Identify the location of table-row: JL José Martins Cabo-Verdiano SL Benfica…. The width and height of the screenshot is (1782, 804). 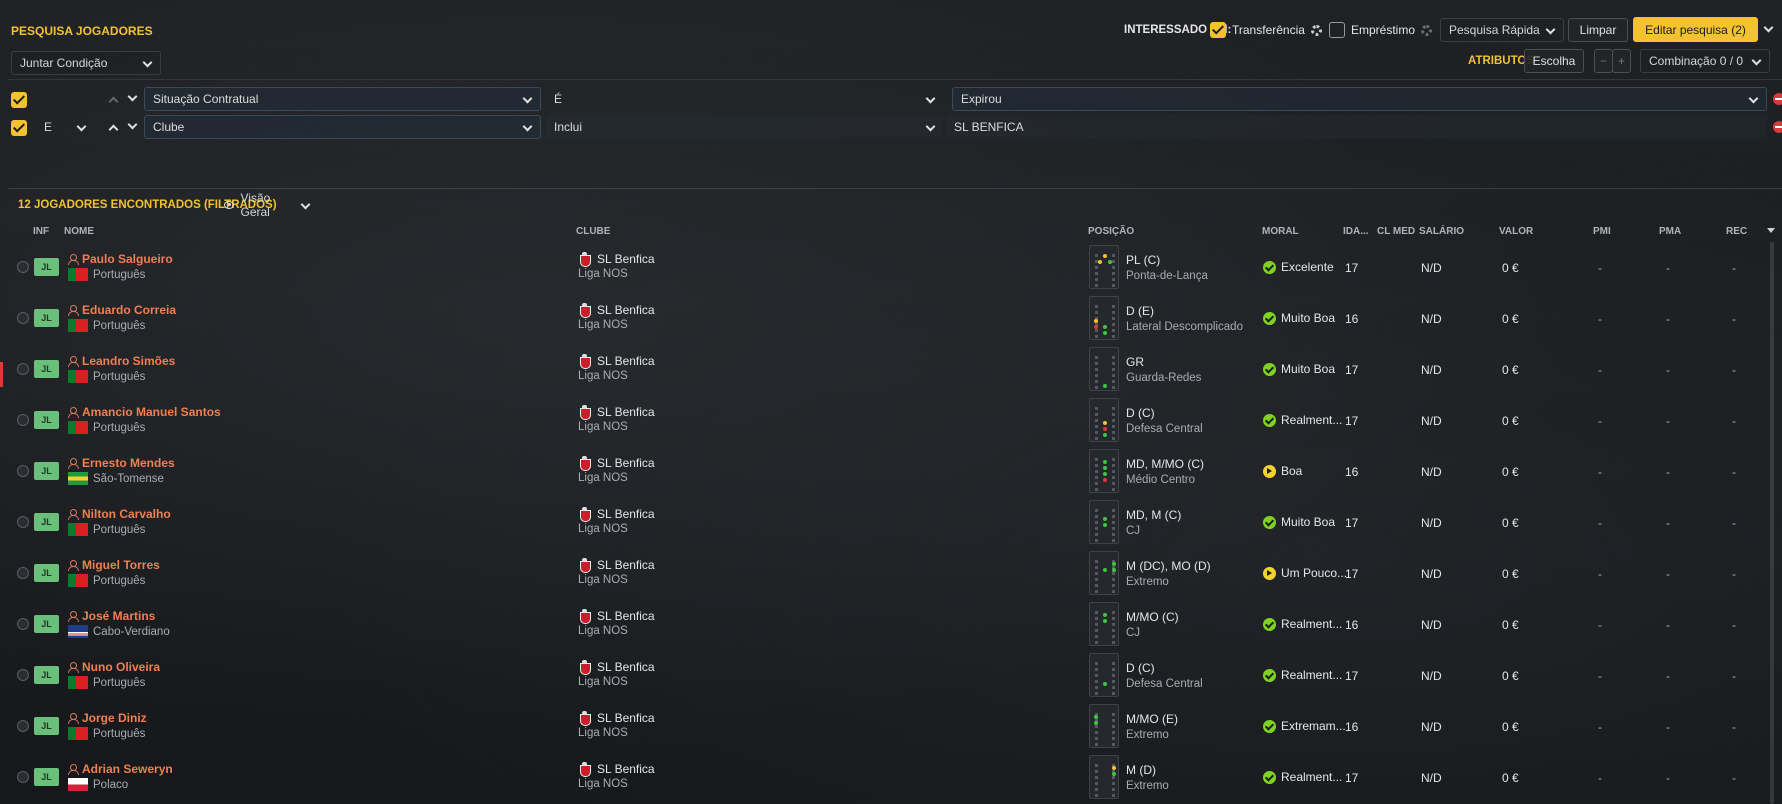
(891, 624).